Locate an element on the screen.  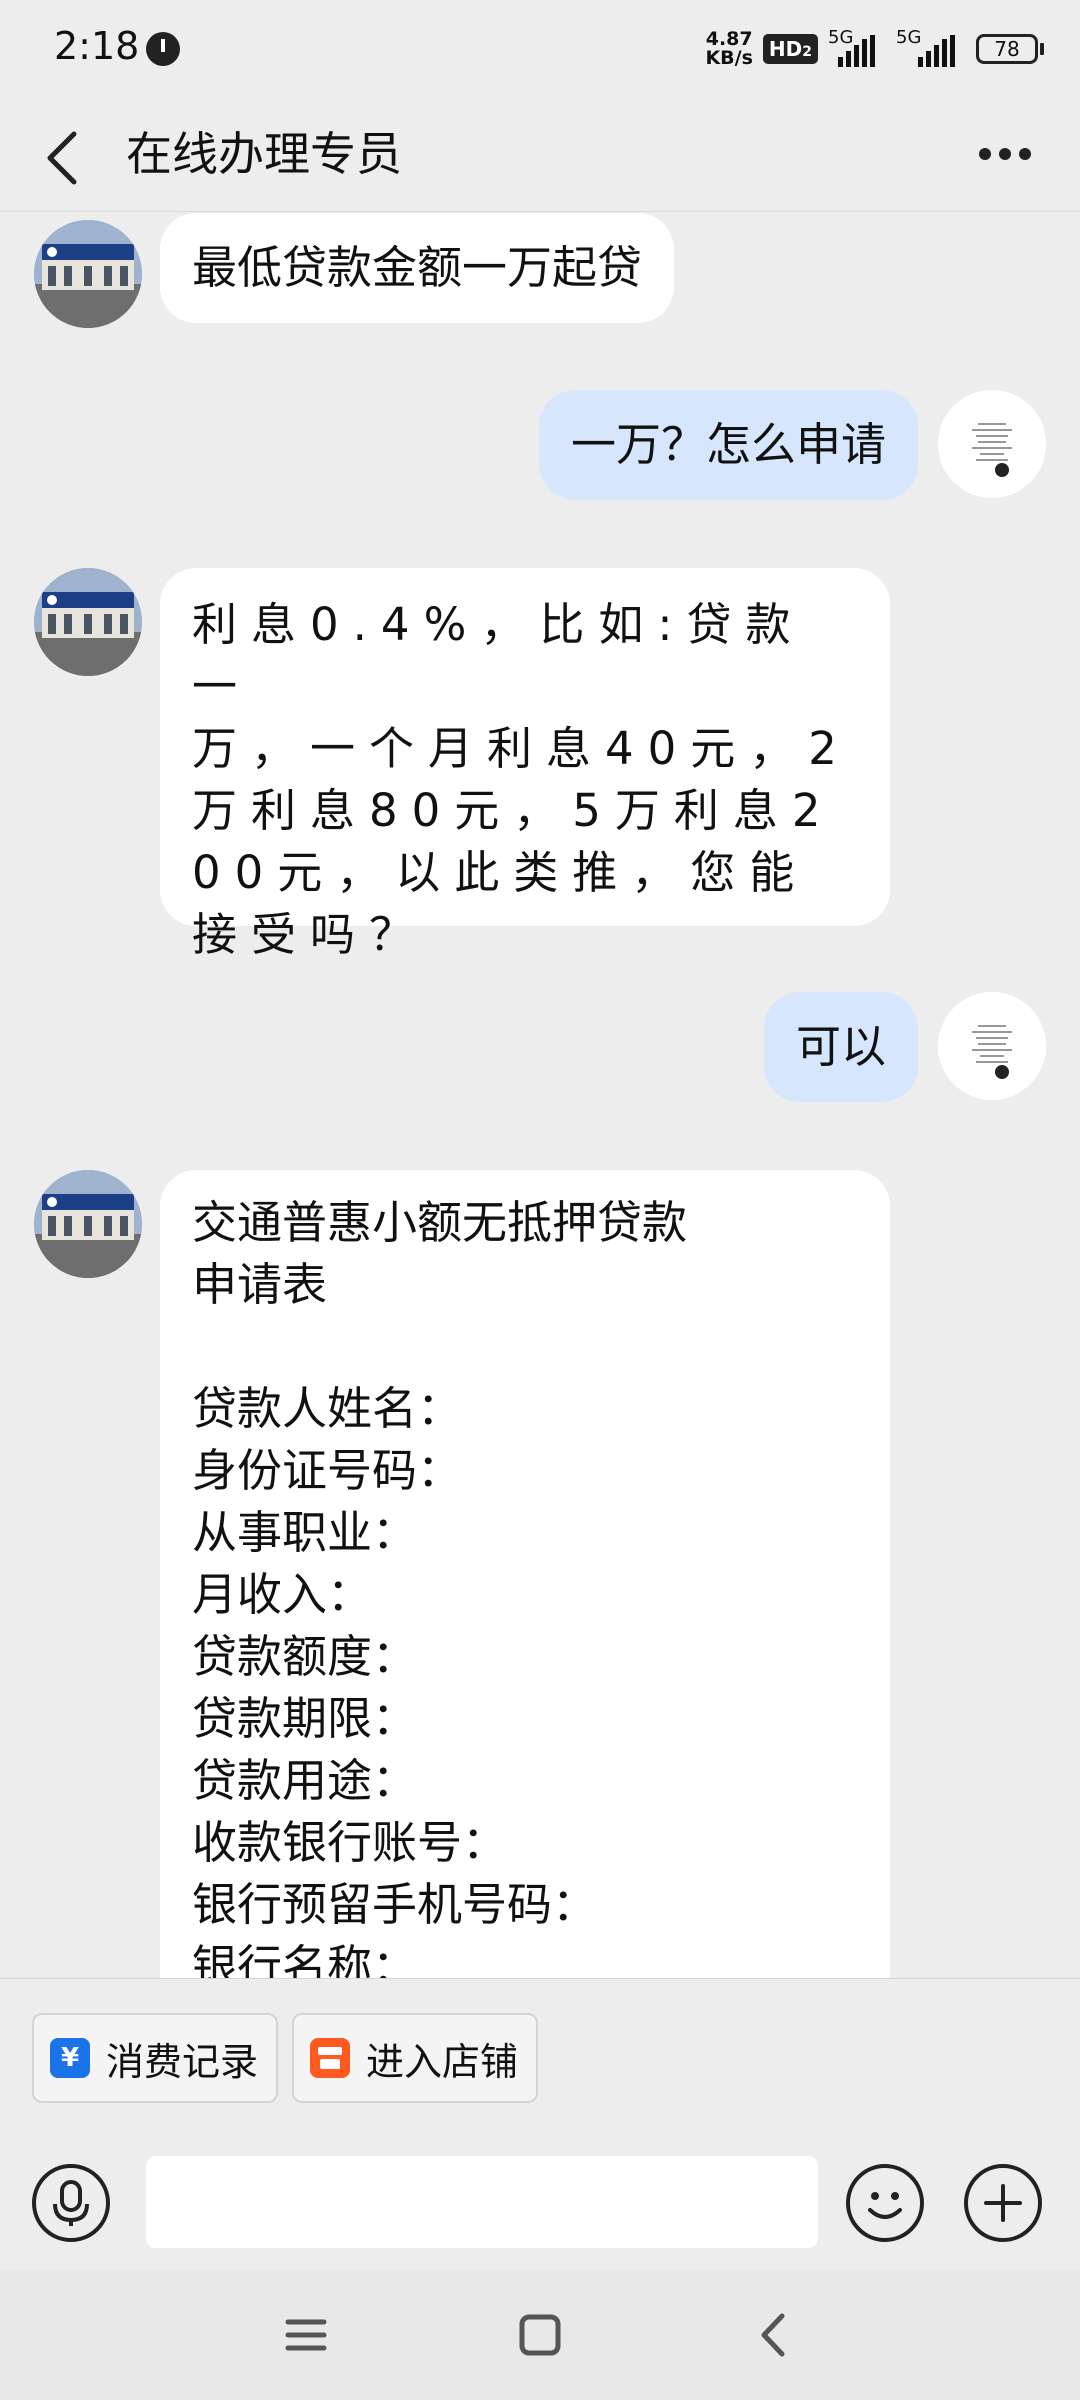
enter-store-button: 进入店铺 is located at coordinates (415, 2058).